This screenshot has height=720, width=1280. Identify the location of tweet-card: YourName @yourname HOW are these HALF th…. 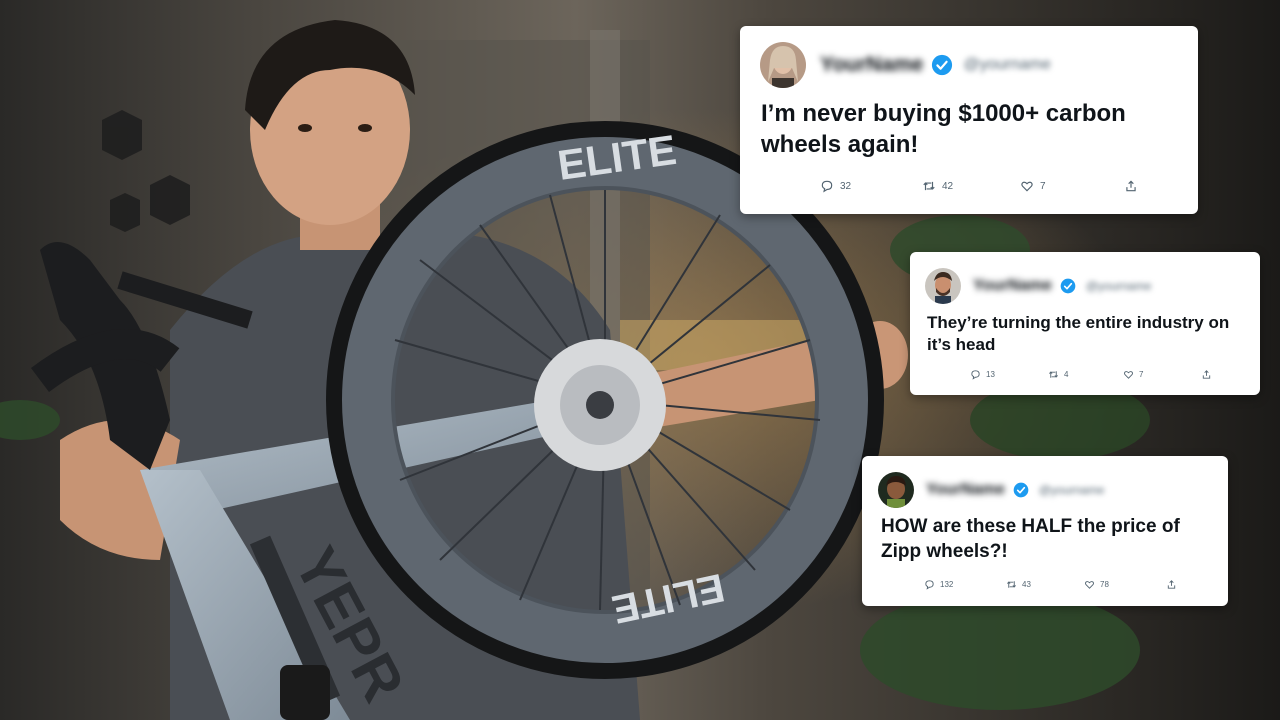
(1045, 531).